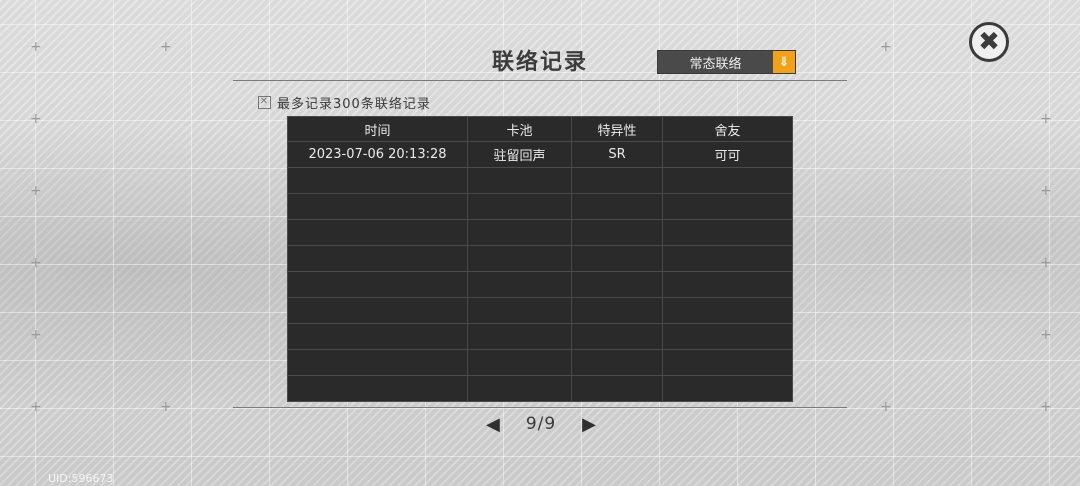 Image resolution: width=1080 pixels, height=486 pixels. What do you see at coordinates (715, 64) in the screenshot?
I see `dropdown-label: 常态联络` at bounding box center [715, 64].